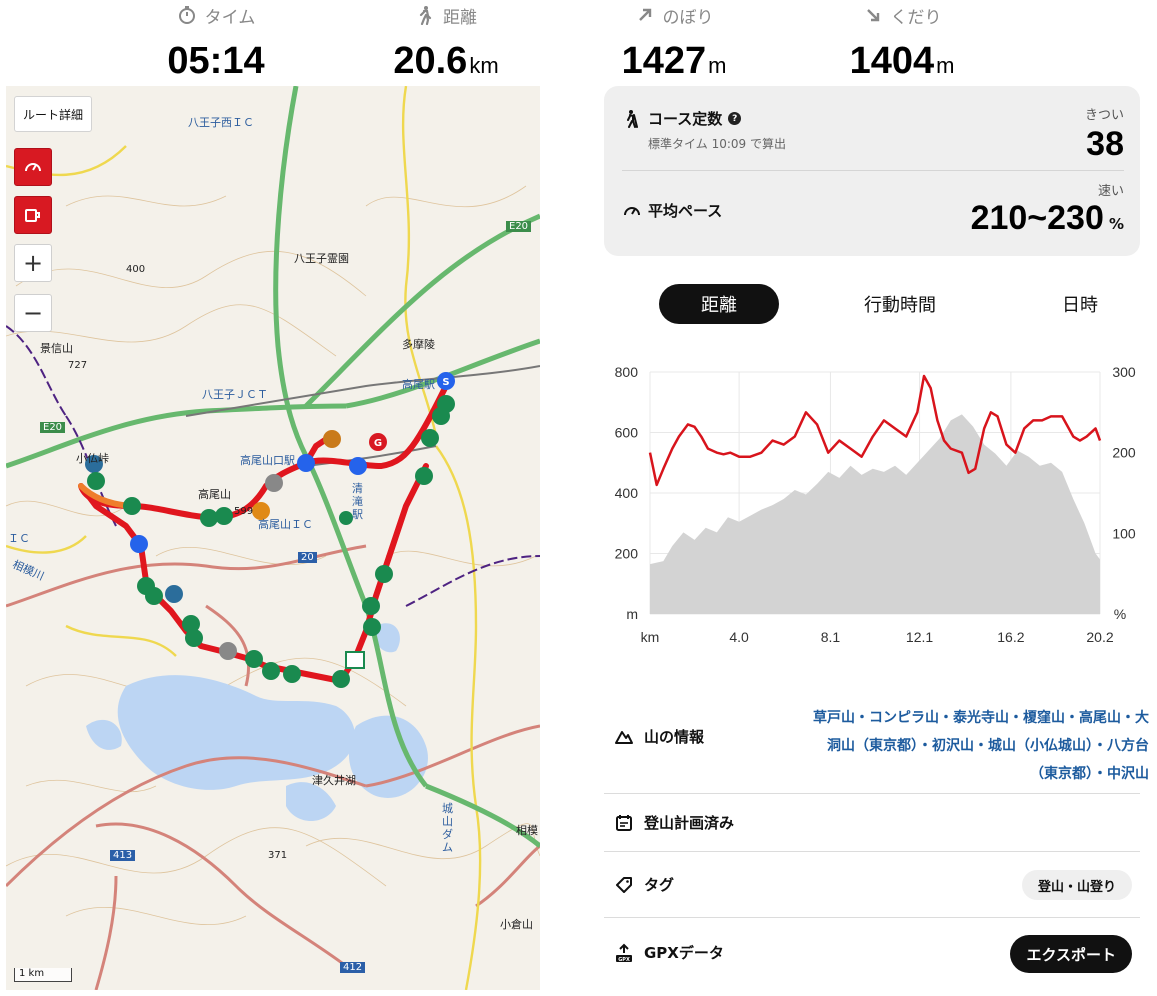 The image size is (1157, 996). I want to click on map-label-e20-left: E20, so click(53, 427).